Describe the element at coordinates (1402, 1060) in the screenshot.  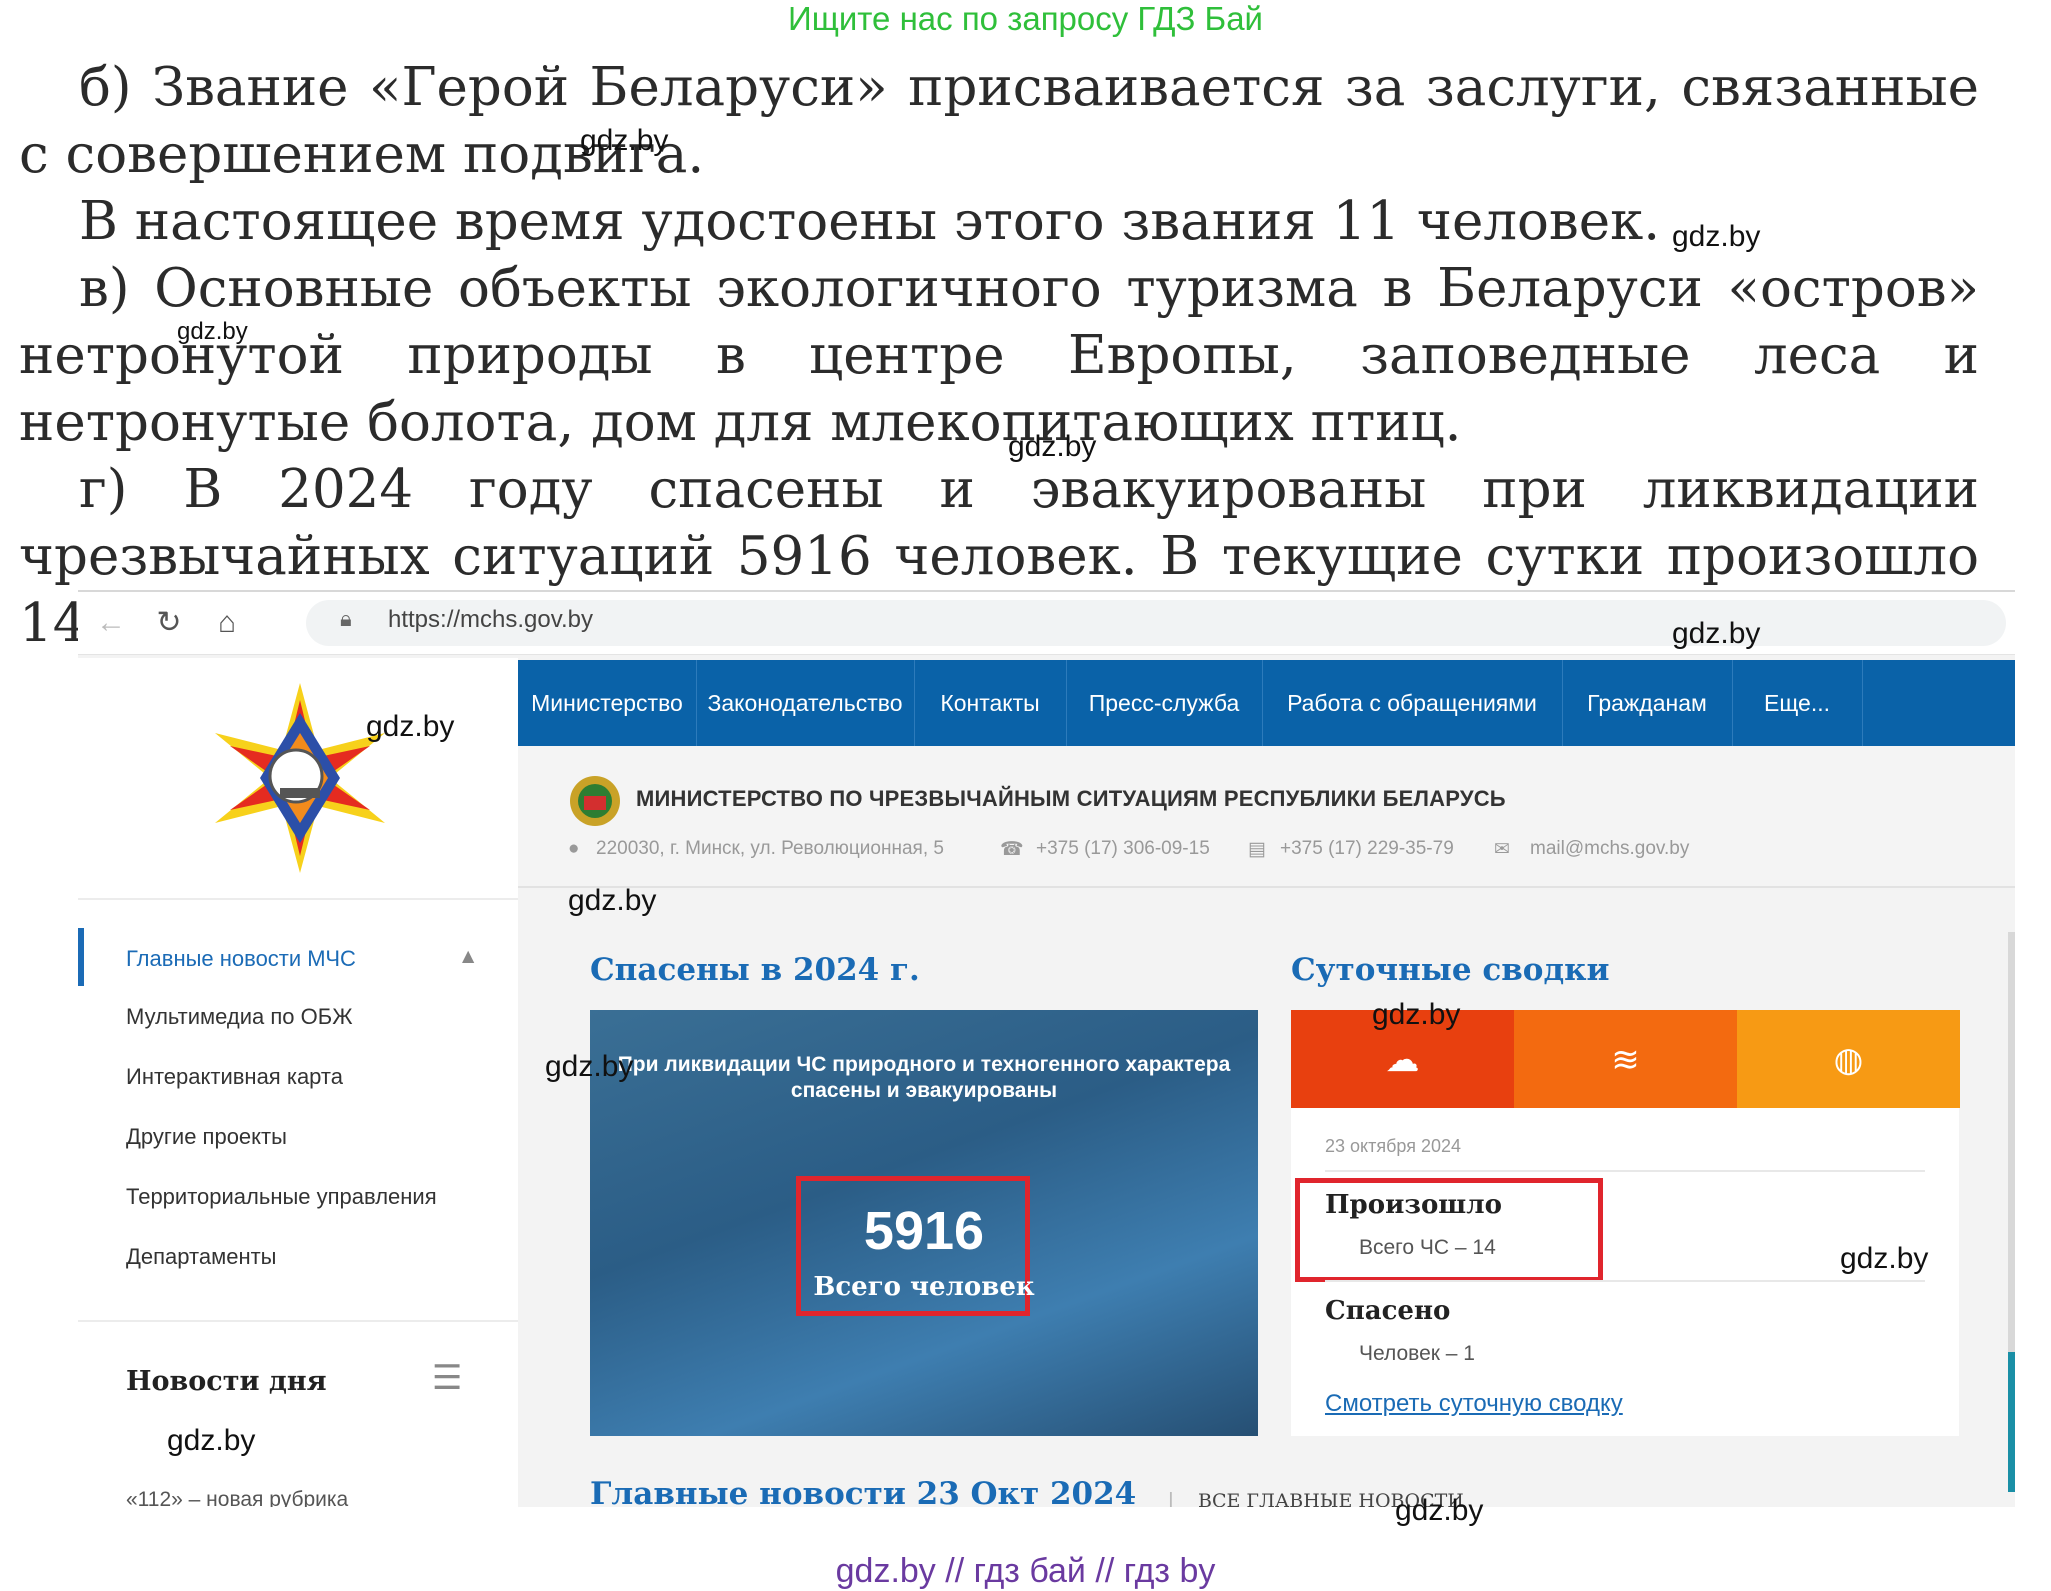
I see `belarus-map-icon: ☁` at that location.